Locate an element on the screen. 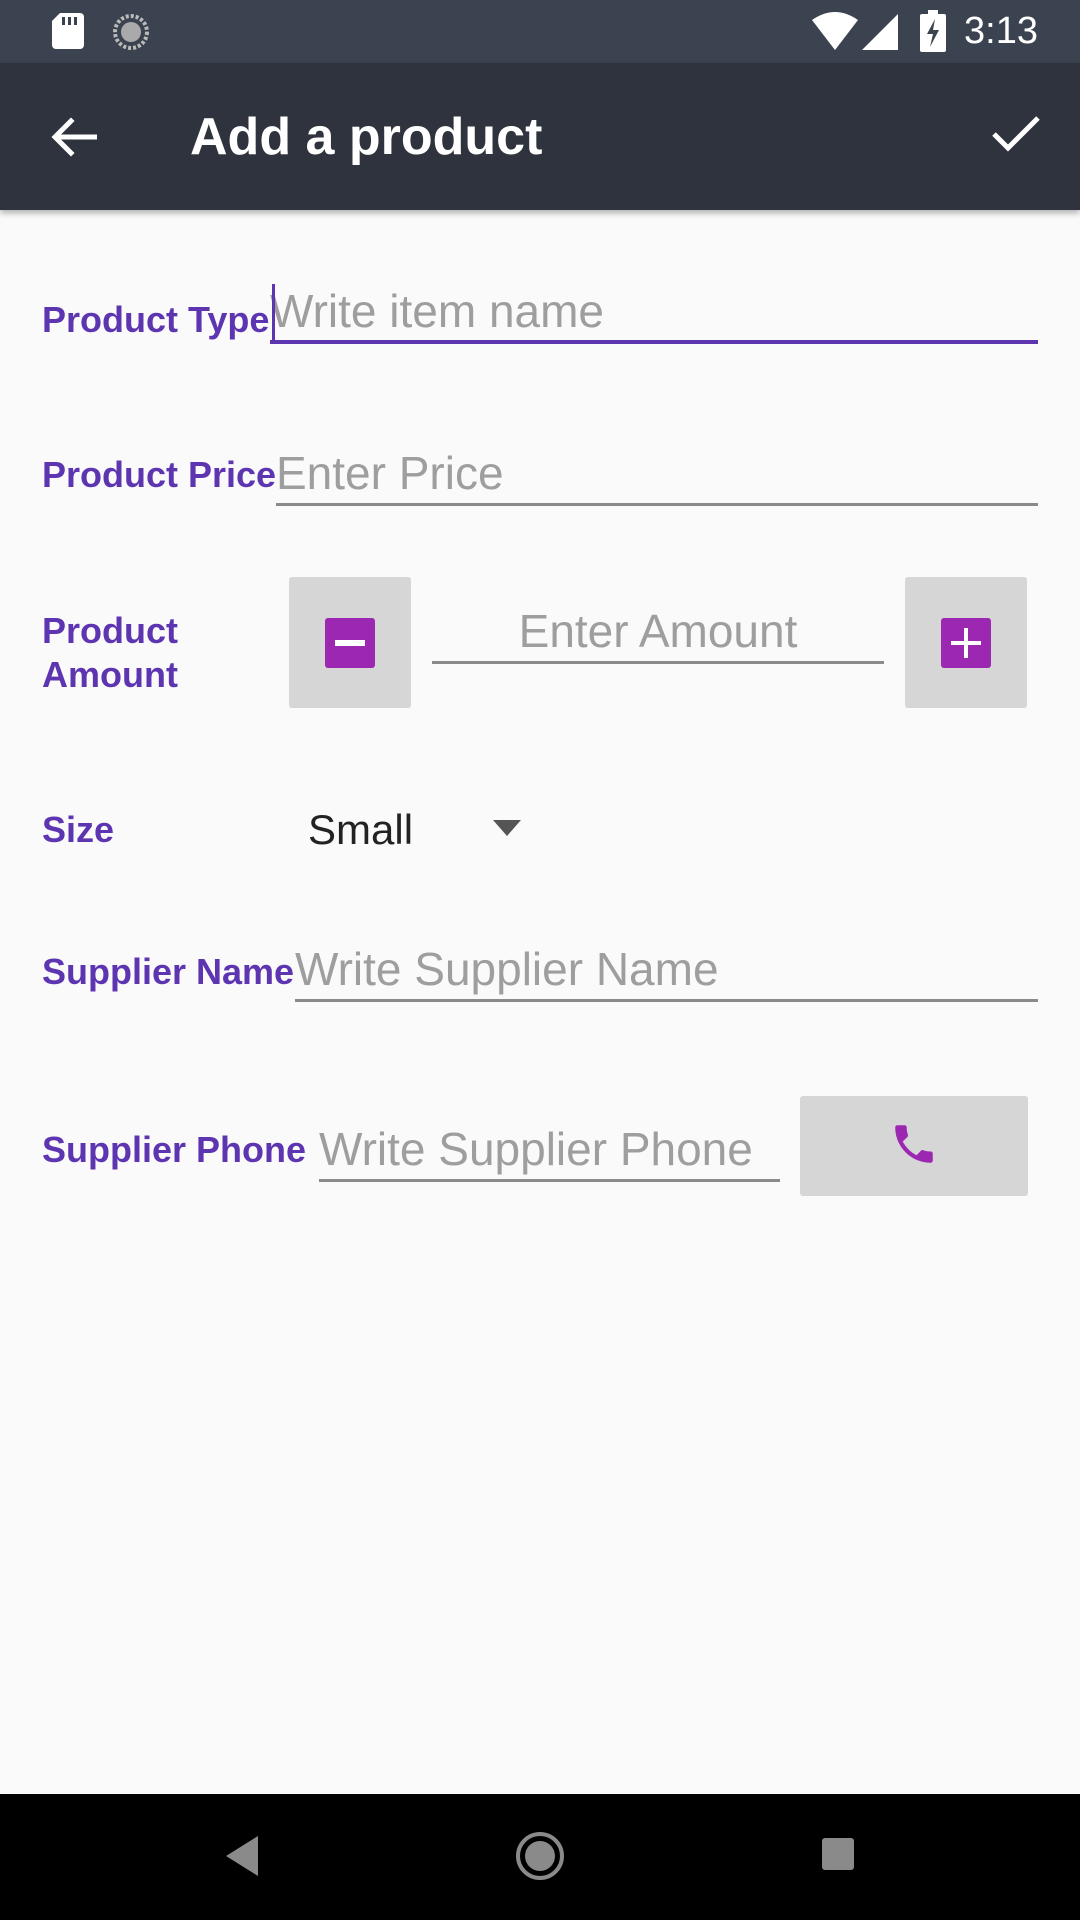  phone-icon is located at coordinates (914, 1146).